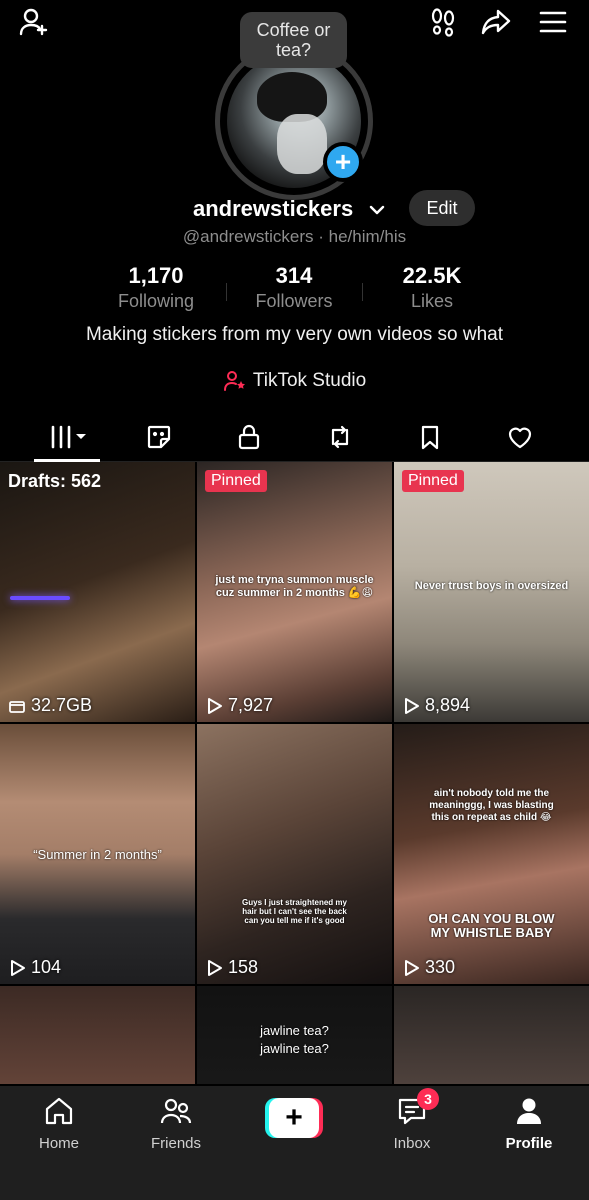 This screenshot has width=589, height=1200. Describe the element at coordinates (62, 705) in the screenshot. I see `storage-size-label: 32.7GB` at that location.